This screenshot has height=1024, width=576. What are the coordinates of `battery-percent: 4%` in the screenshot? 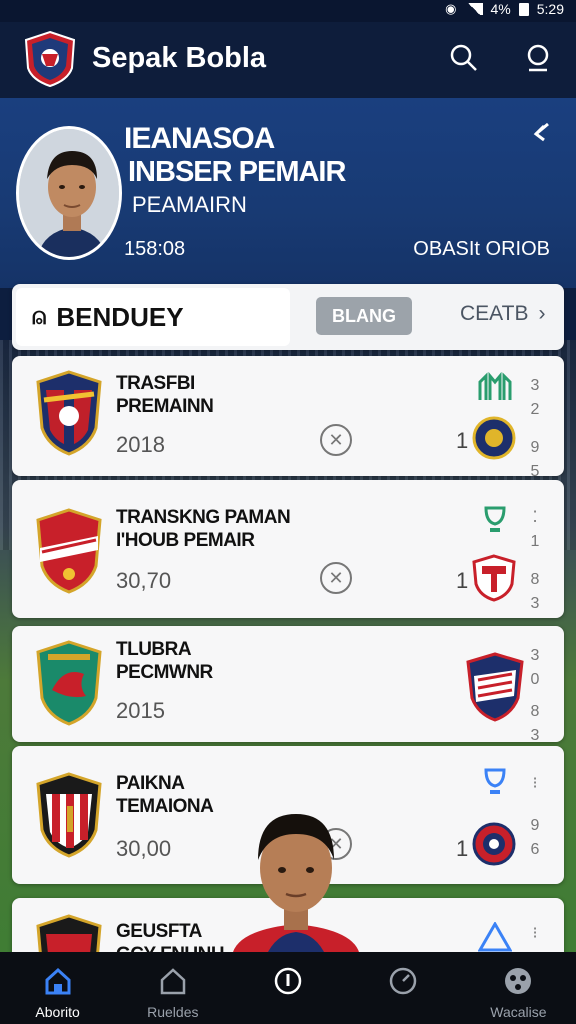 It's located at (500, 9).